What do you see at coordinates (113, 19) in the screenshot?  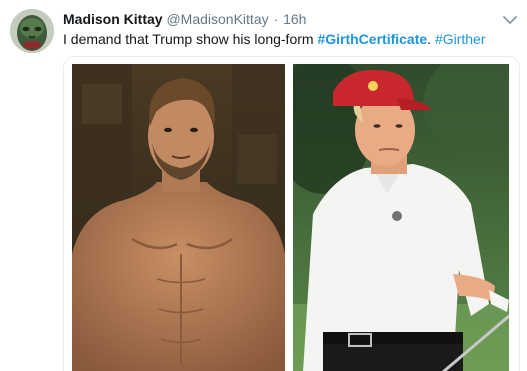 I see `display-name: Madison Kittay` at bounding box center [113, 19].